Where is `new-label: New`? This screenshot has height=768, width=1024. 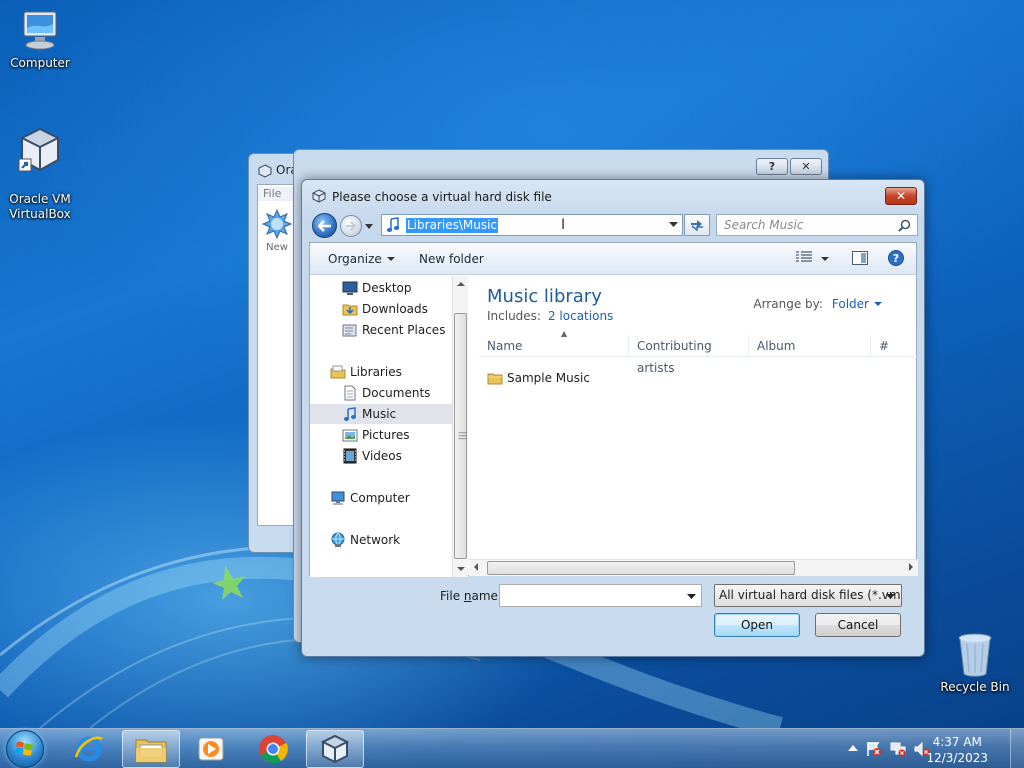
new-label: New is located at coordinates (277, 247).